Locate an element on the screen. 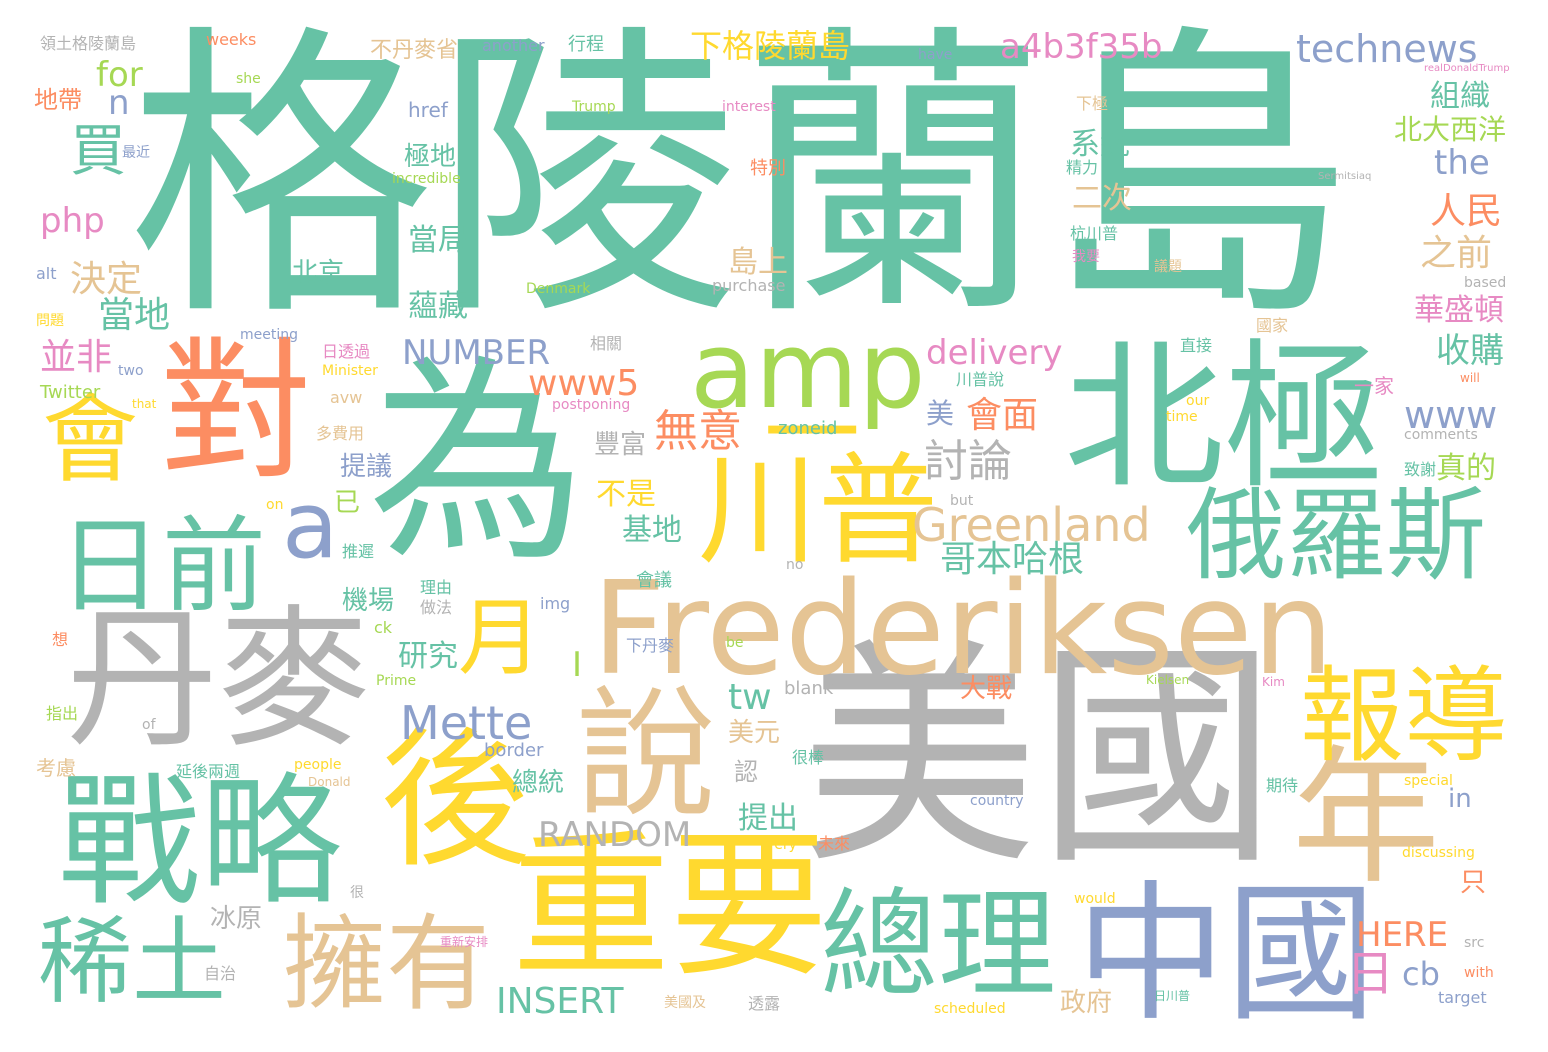 This screenshot has height=1052, width=1548. word-more-cost: 多費用 is located at coordinates (340, 433).